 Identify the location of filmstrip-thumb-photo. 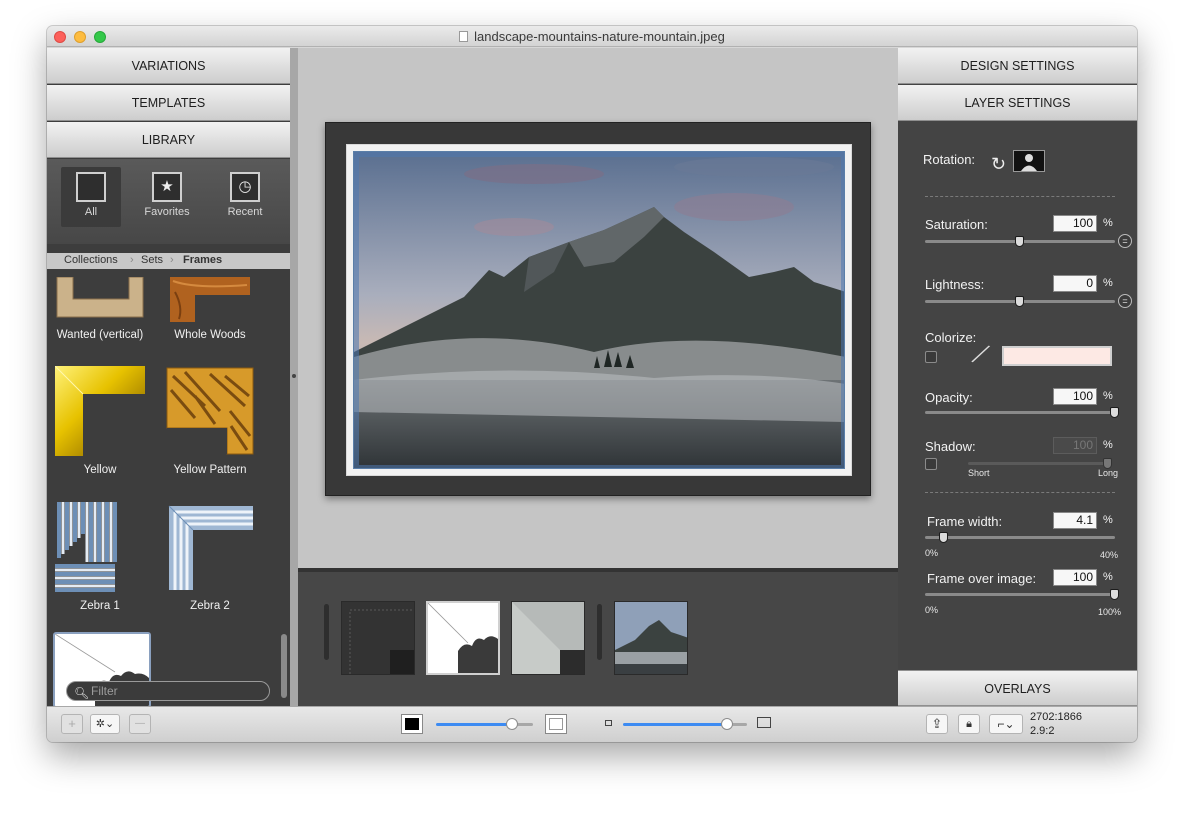
(651, 638).